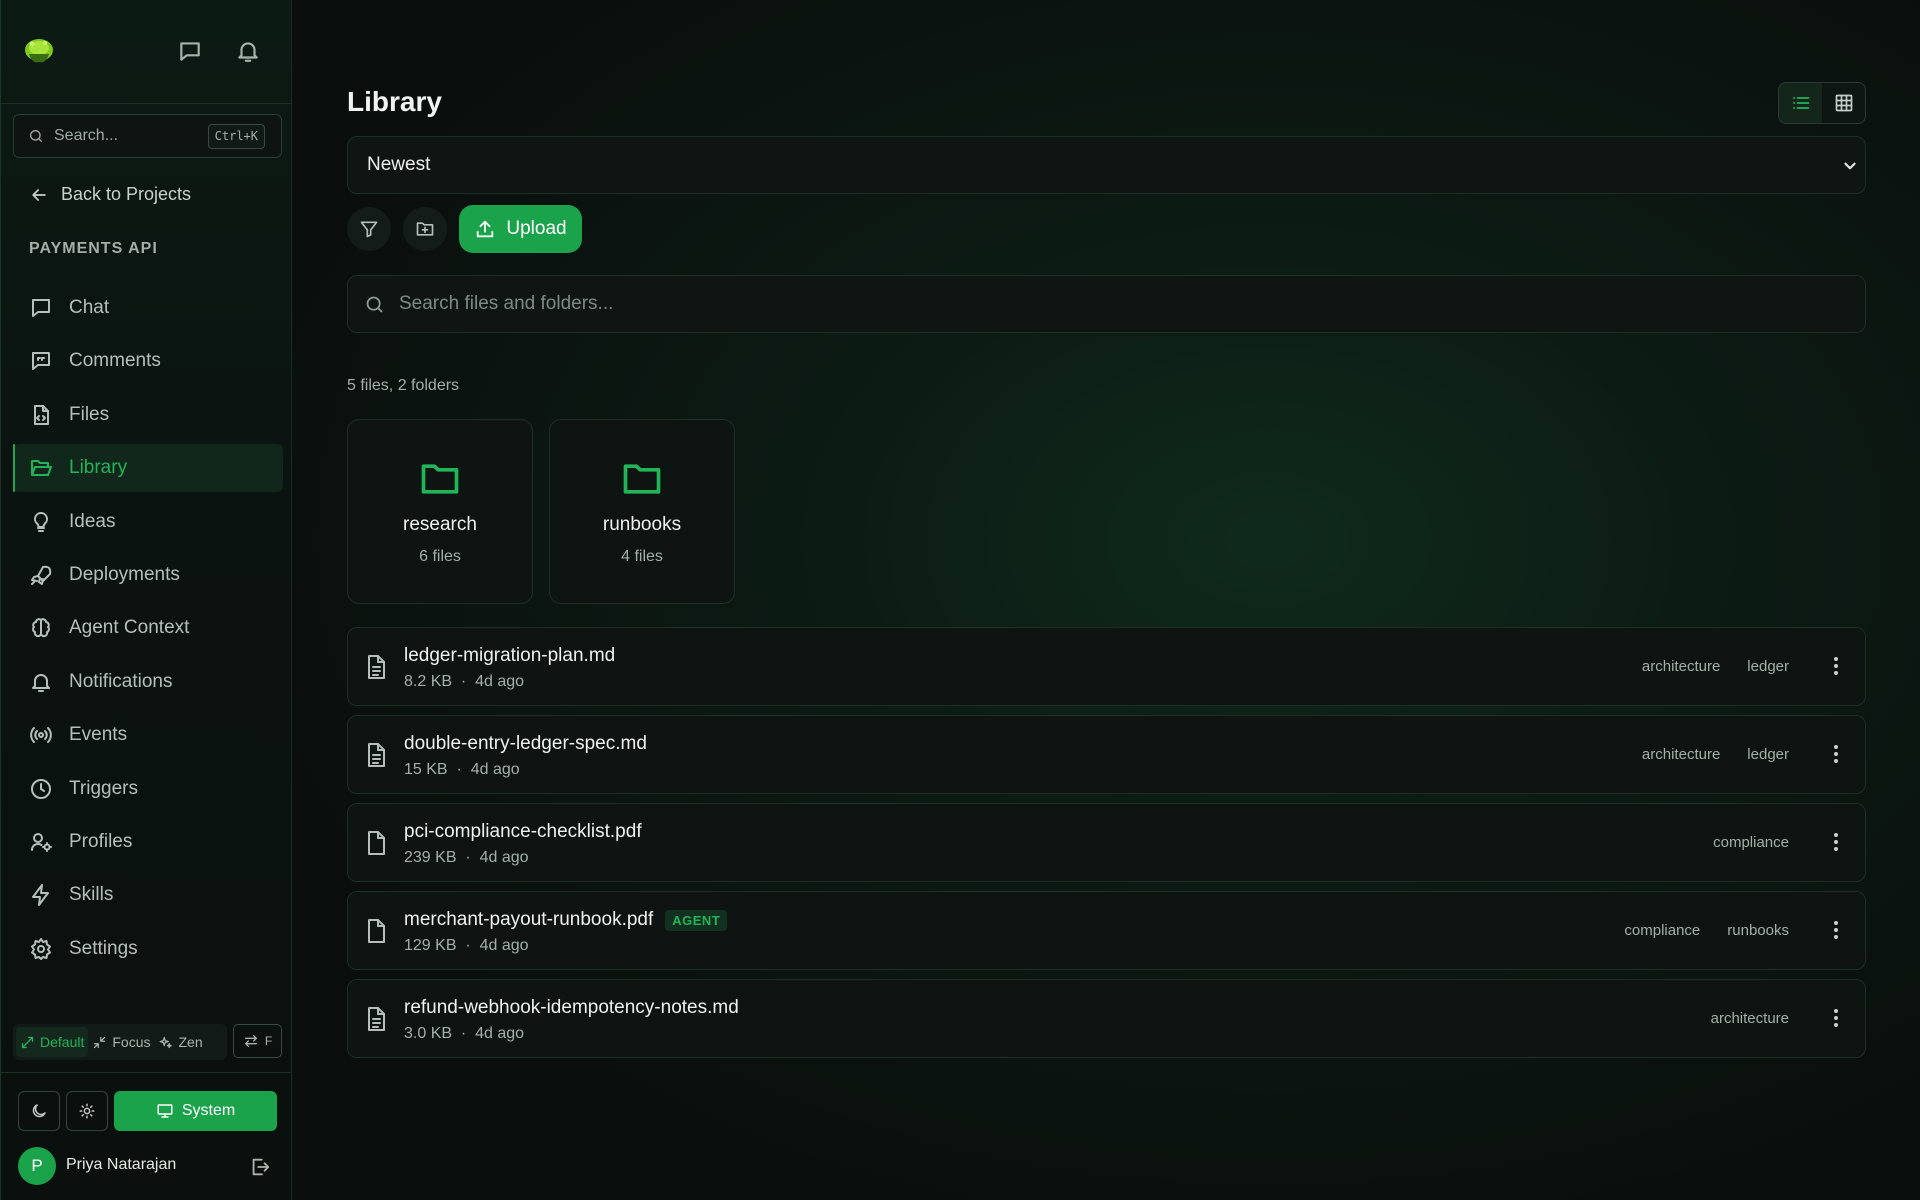  What do you see at coordinates (148, 575) in the screenshot?
I see `sidebar-item-deployments: Deployments` at bounding box center [148, 575].